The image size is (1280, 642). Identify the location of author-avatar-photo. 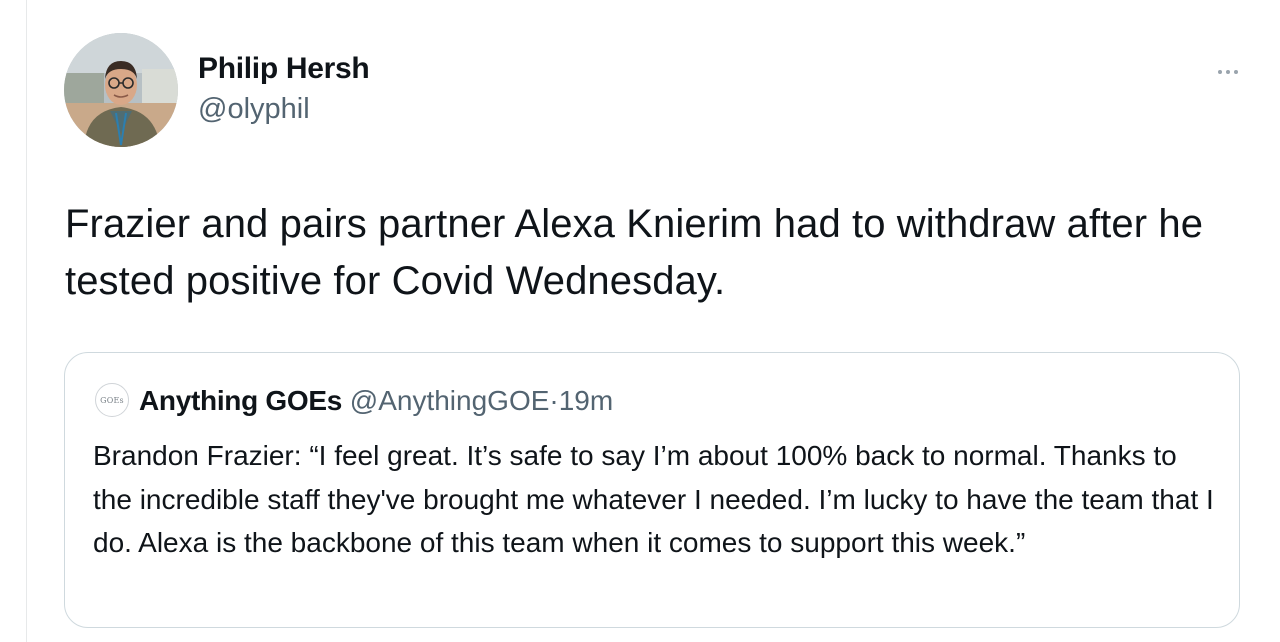
(121, 90).